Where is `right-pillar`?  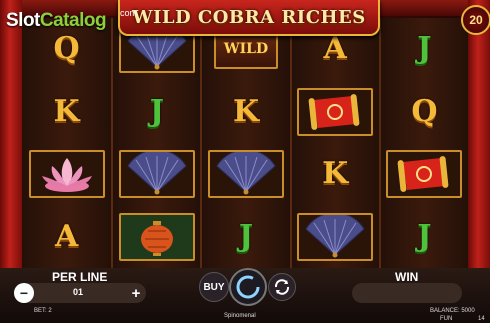 right-pillar is located at coordinates (479, 135).